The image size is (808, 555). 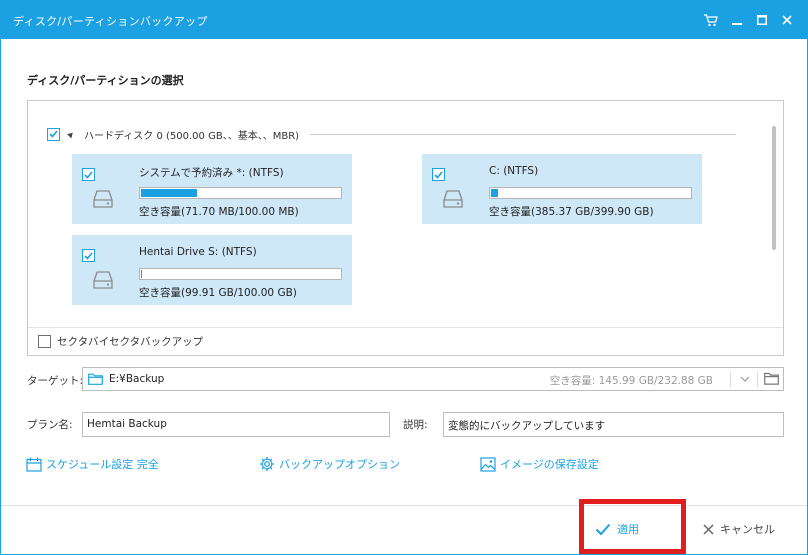 I want to click on disk-label: ハードディスク 0 (500.00 GB、、基本、、MBR), so click(x=192, y=136).